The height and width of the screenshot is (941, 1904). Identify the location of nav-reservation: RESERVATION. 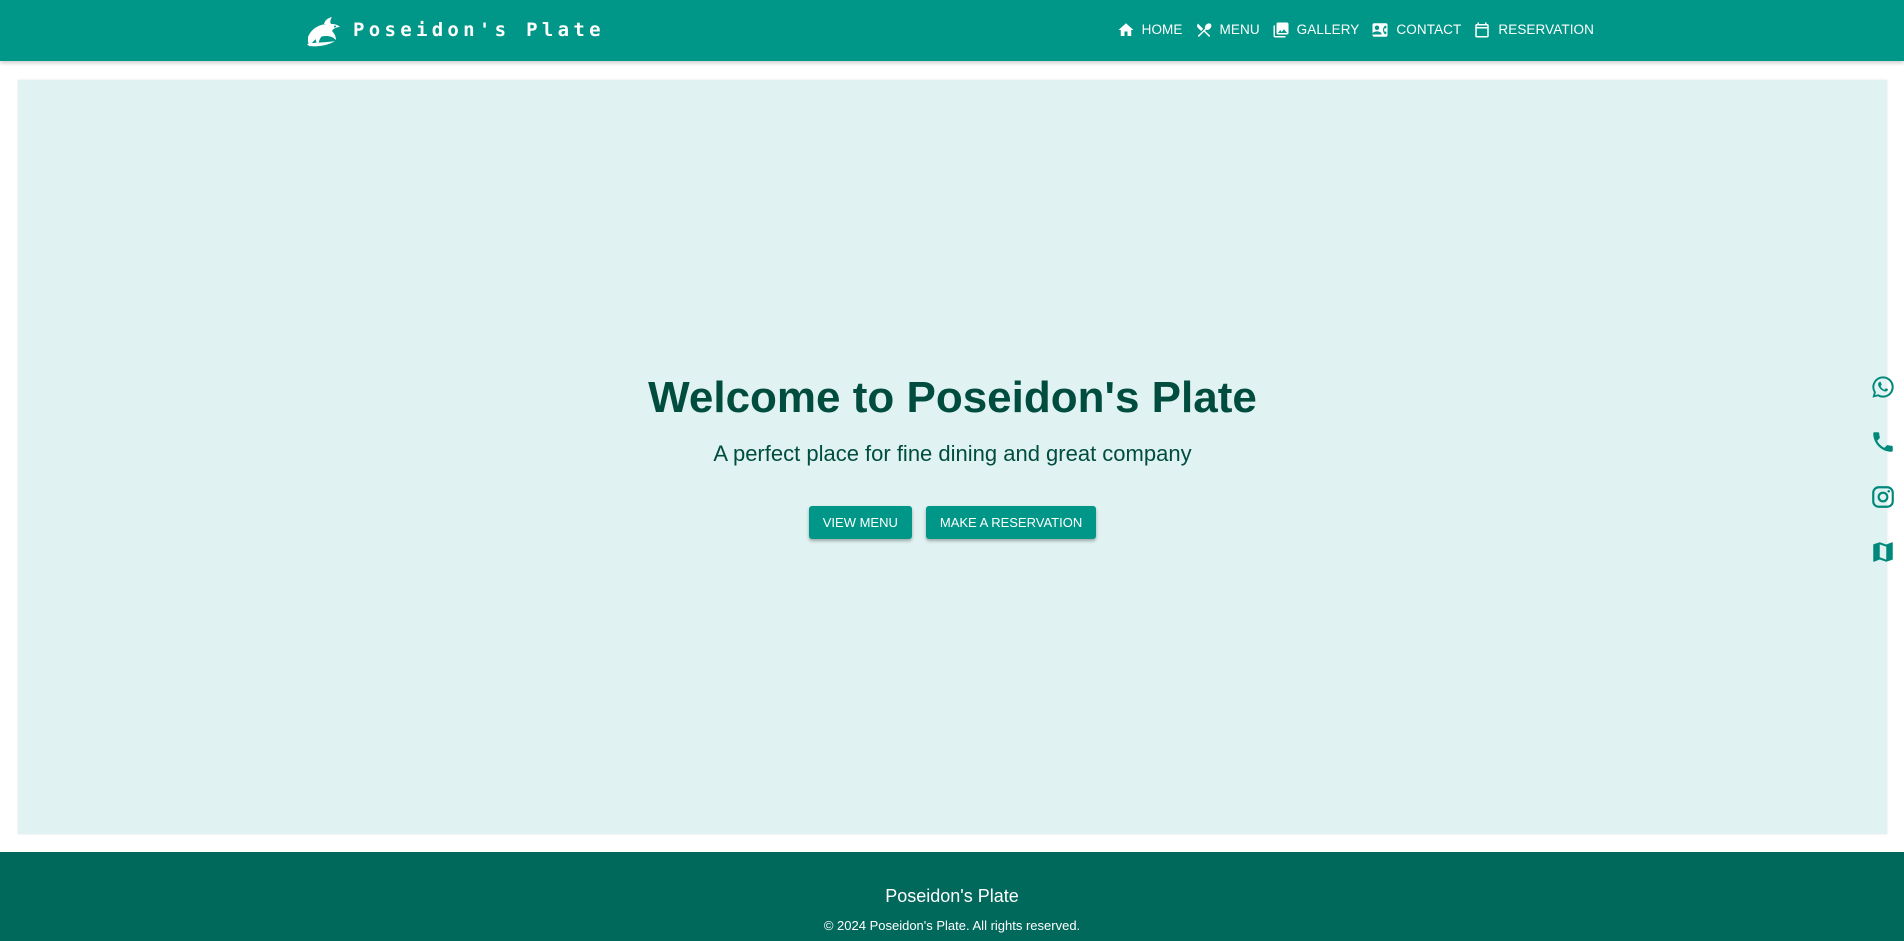
(1533, 30).